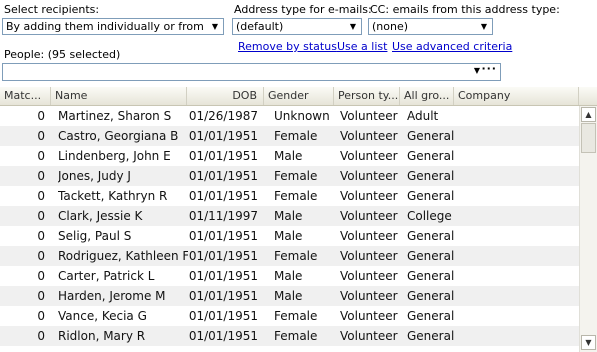  Describe the element at coordinates (112, 296) in the screenshot. I see `cell-name: Harden, Jerome M` at that location.